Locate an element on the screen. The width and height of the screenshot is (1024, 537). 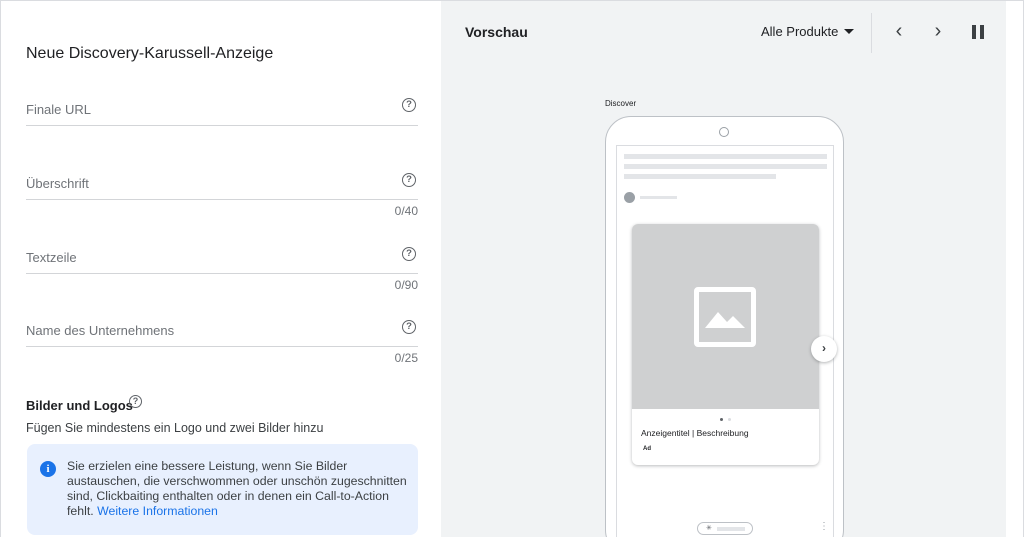
business-name-field: Name des Unternehmens ? 0/25 is located at coordinates (222, 344).